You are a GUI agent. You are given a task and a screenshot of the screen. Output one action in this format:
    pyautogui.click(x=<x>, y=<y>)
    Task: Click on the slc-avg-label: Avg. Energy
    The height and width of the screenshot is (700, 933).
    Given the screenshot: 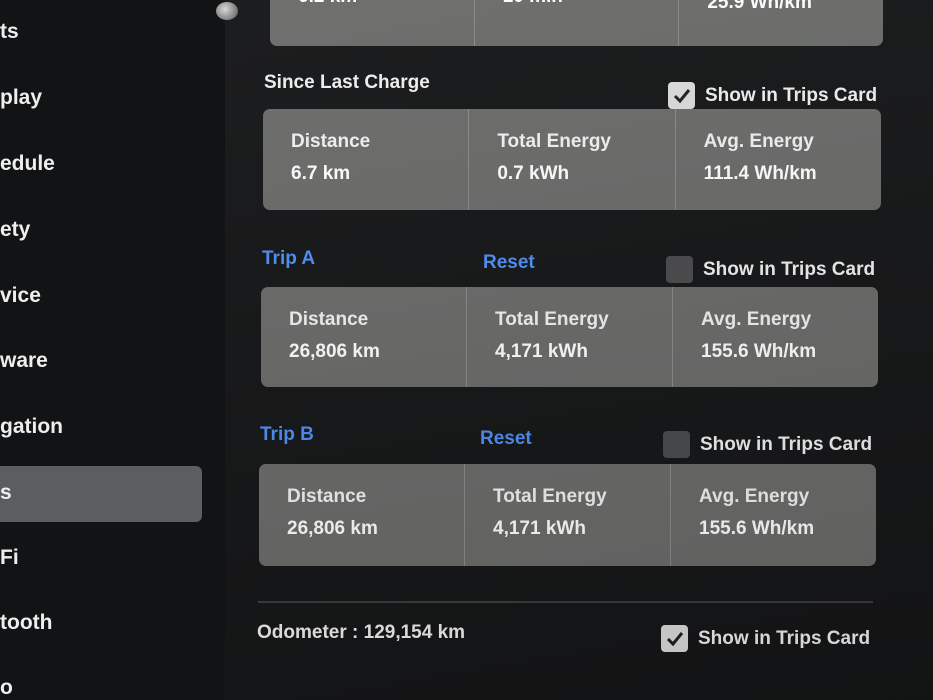 What is the action you would take?
    pyautogui.click(x=758, y=141)
    